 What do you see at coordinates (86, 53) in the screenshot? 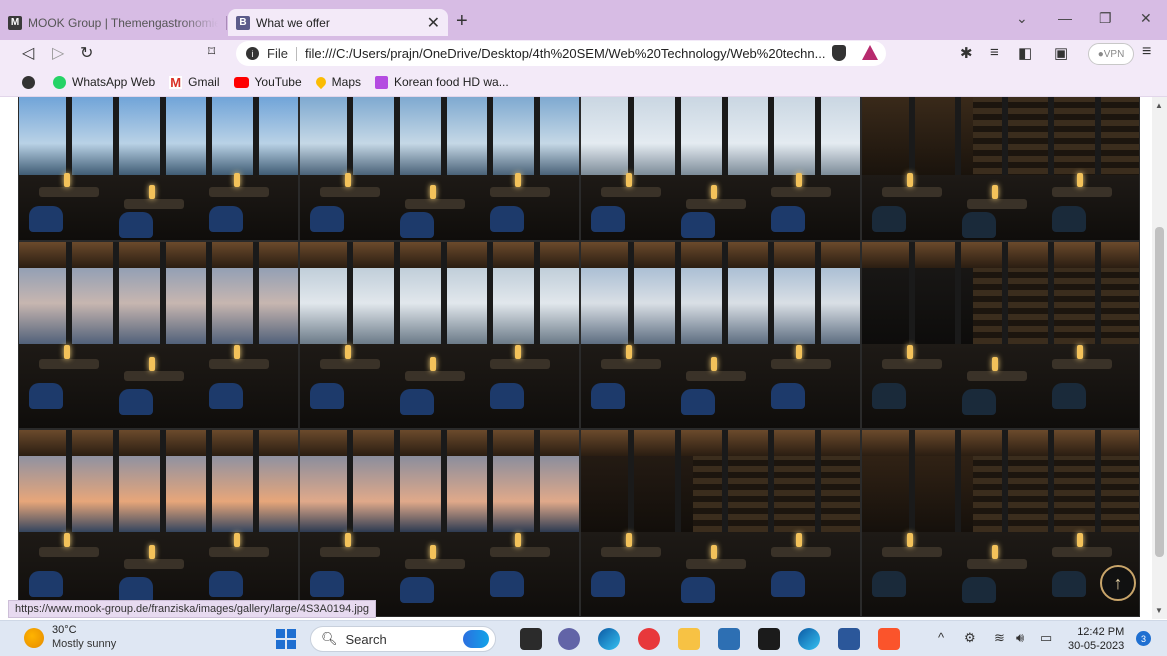
I see `reload-icon: ↻` at bounding box center [86, 53].